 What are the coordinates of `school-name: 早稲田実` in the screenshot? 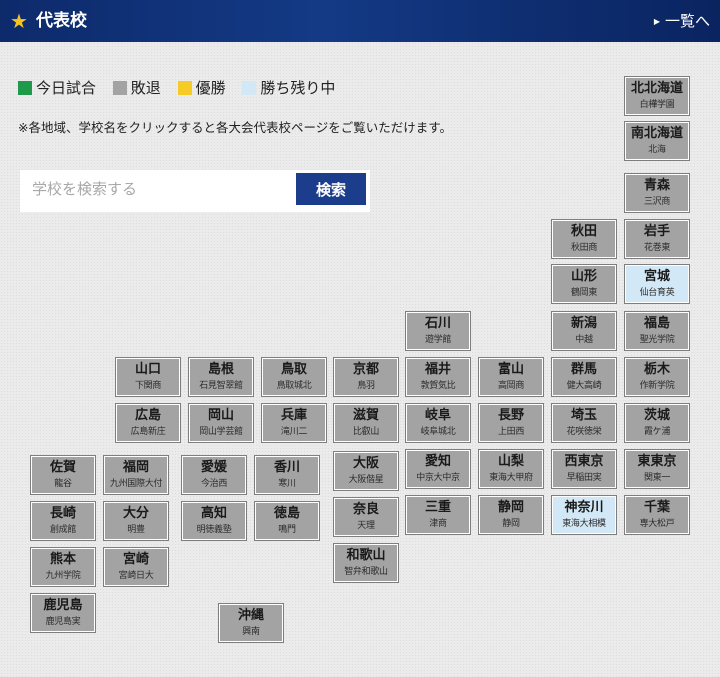 It's located at (584, 478).